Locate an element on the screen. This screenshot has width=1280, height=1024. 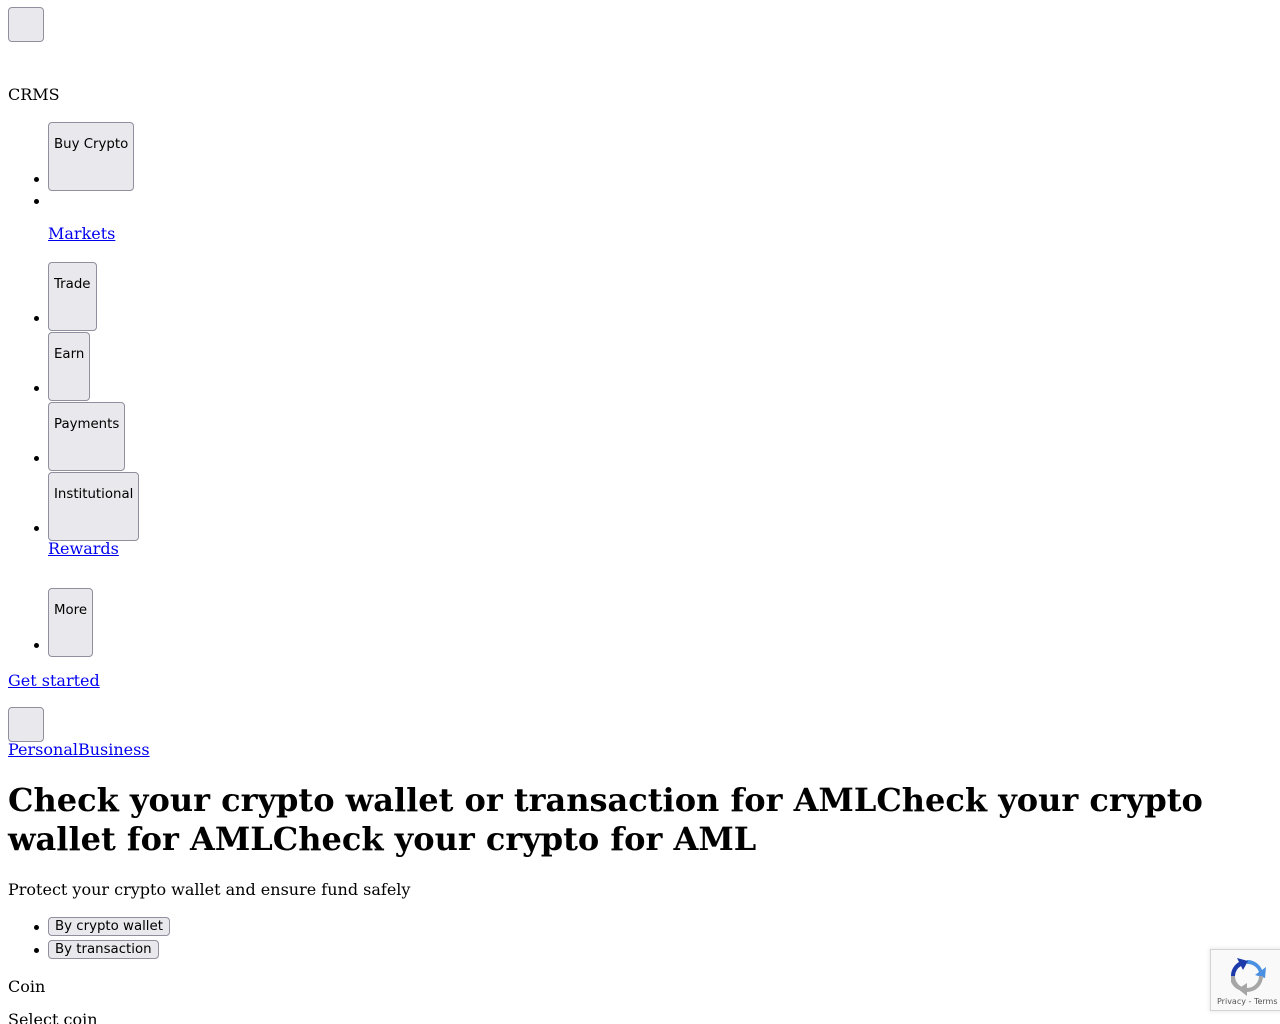
earn-button: Earn is located at coordinates (69, 366).